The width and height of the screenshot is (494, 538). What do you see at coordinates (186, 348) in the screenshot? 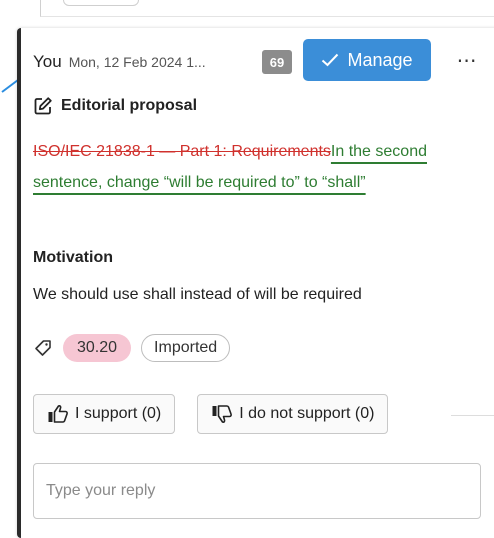
I see `tag-imported: Imported` at bounding box center [186, 348].